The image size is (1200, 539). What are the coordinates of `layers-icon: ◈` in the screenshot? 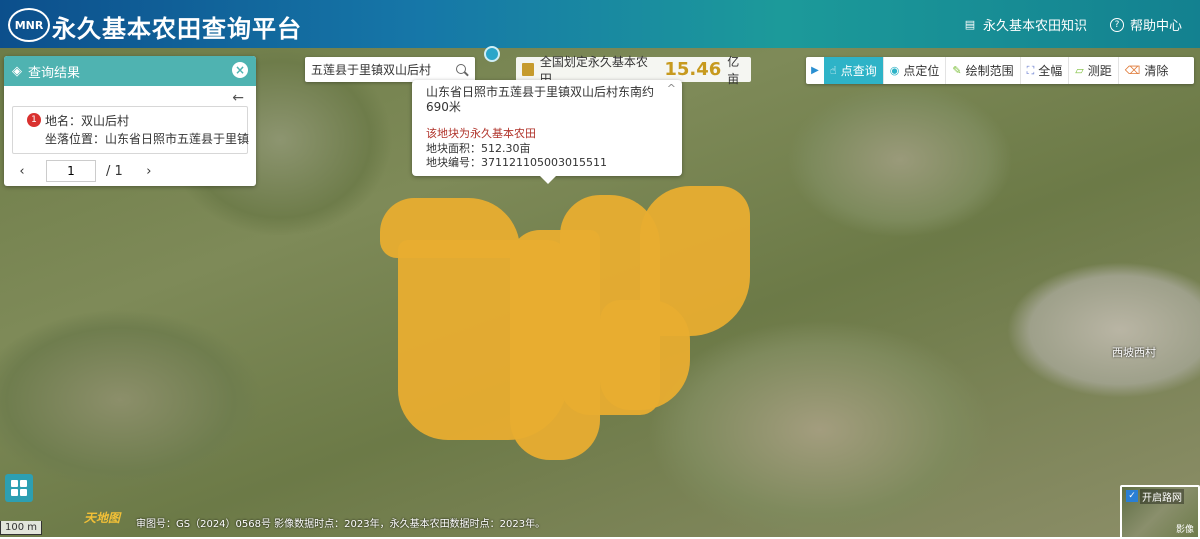 It's located at (17, 71).